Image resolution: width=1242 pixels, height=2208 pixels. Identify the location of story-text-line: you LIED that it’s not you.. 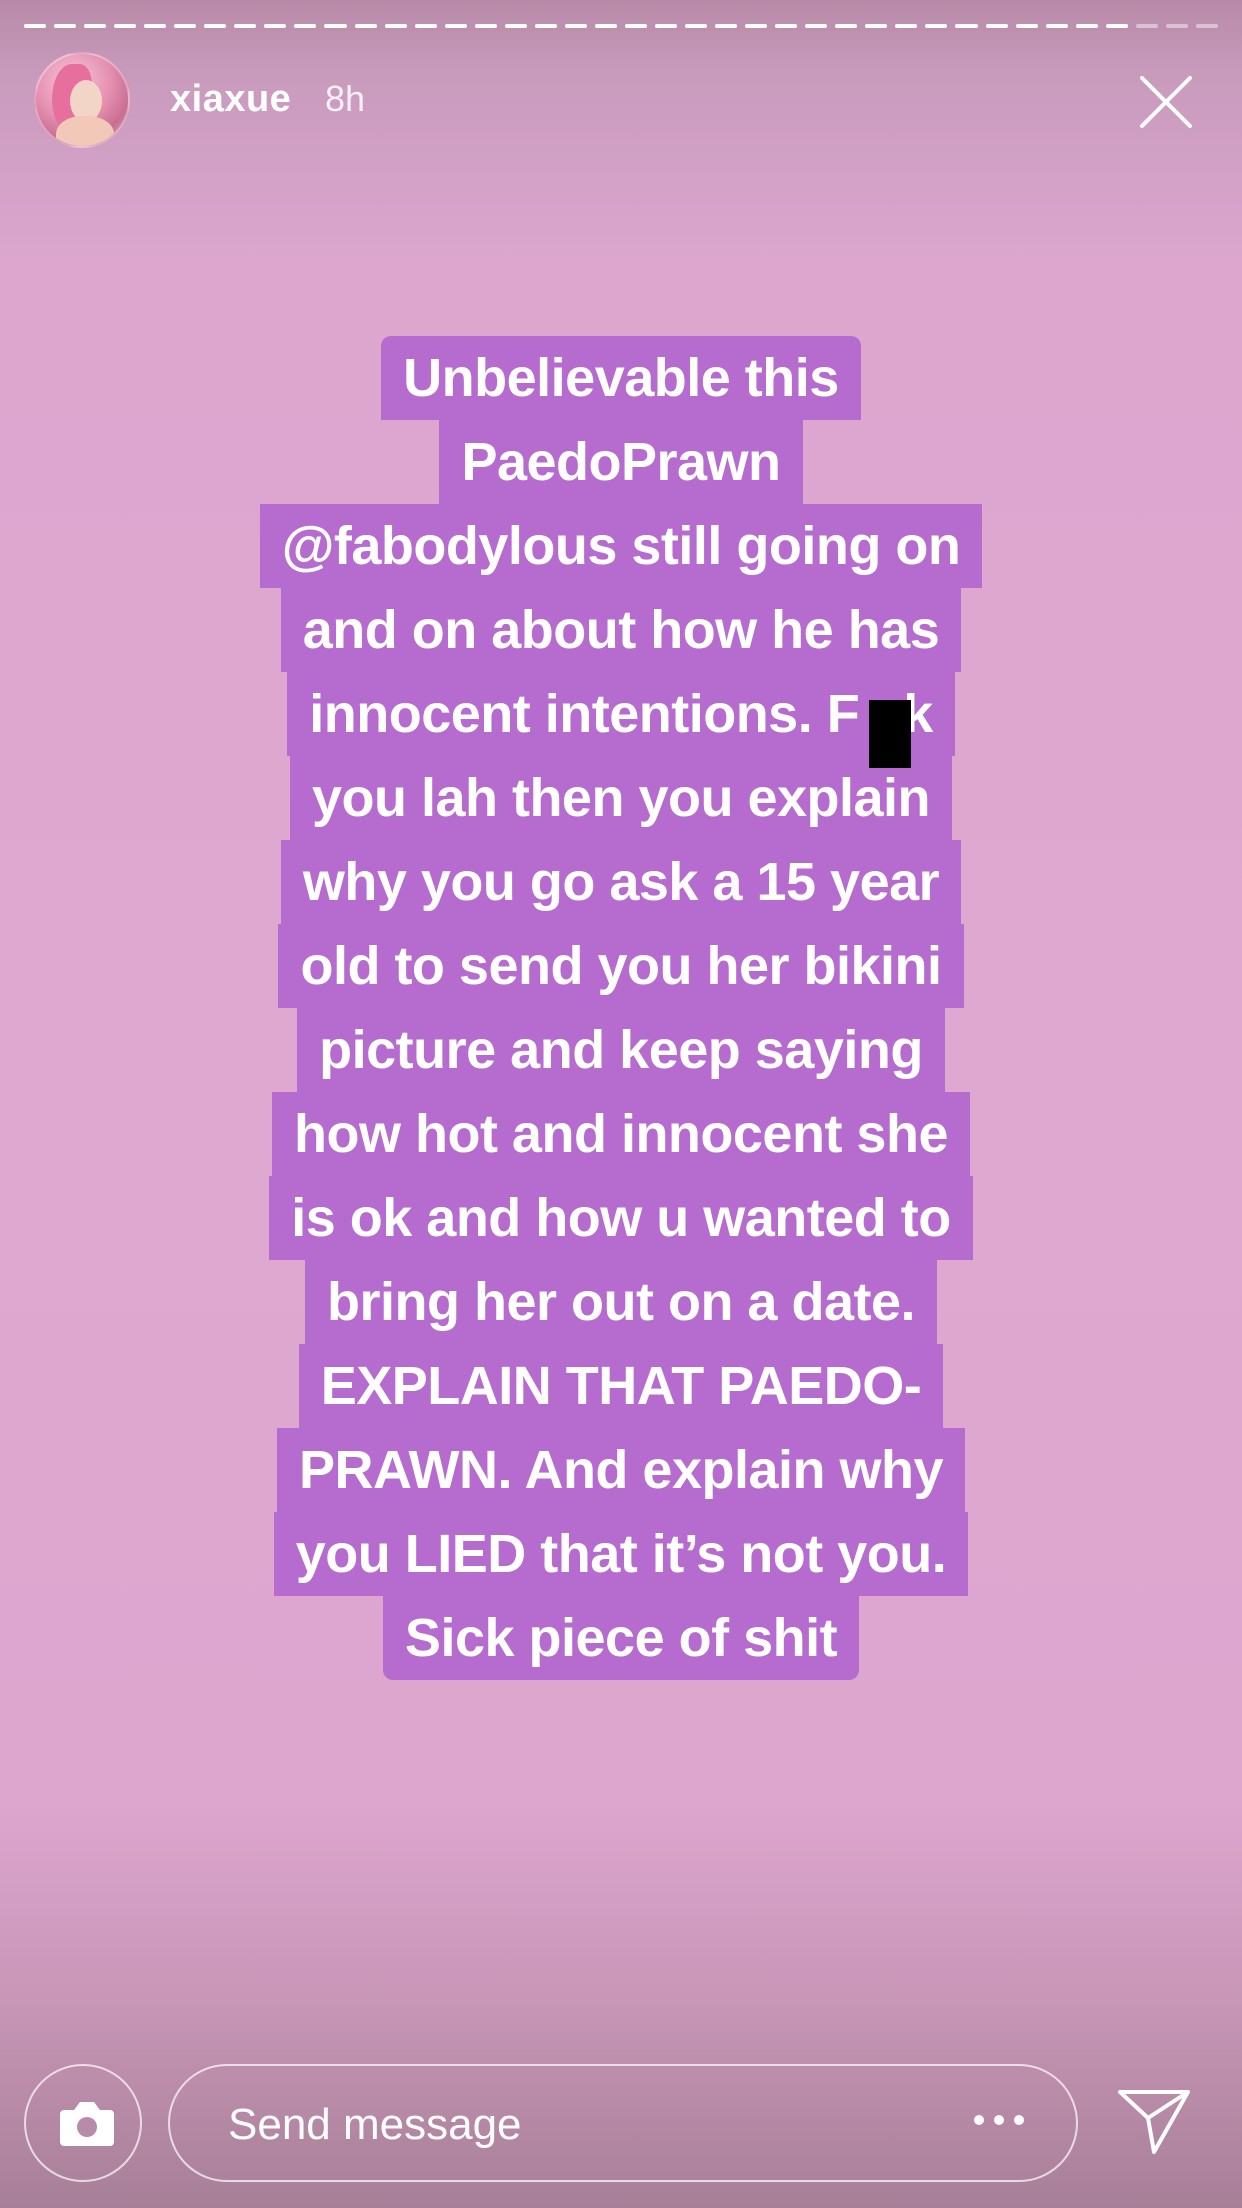
(621, 1554).